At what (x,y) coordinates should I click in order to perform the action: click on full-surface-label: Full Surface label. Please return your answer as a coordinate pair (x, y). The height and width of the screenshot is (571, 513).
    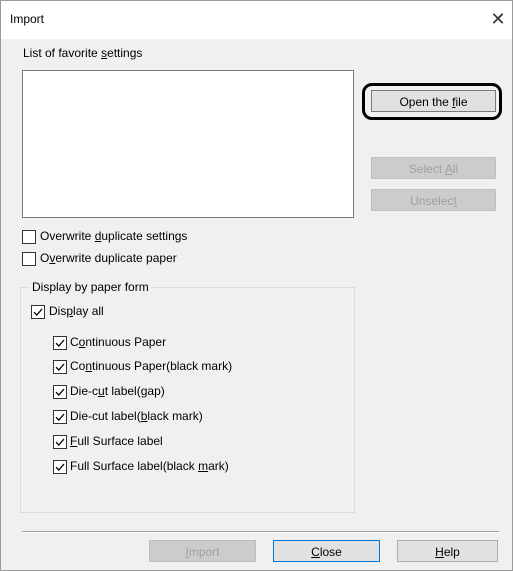
    Looking at the image, I should click on (116, 441).